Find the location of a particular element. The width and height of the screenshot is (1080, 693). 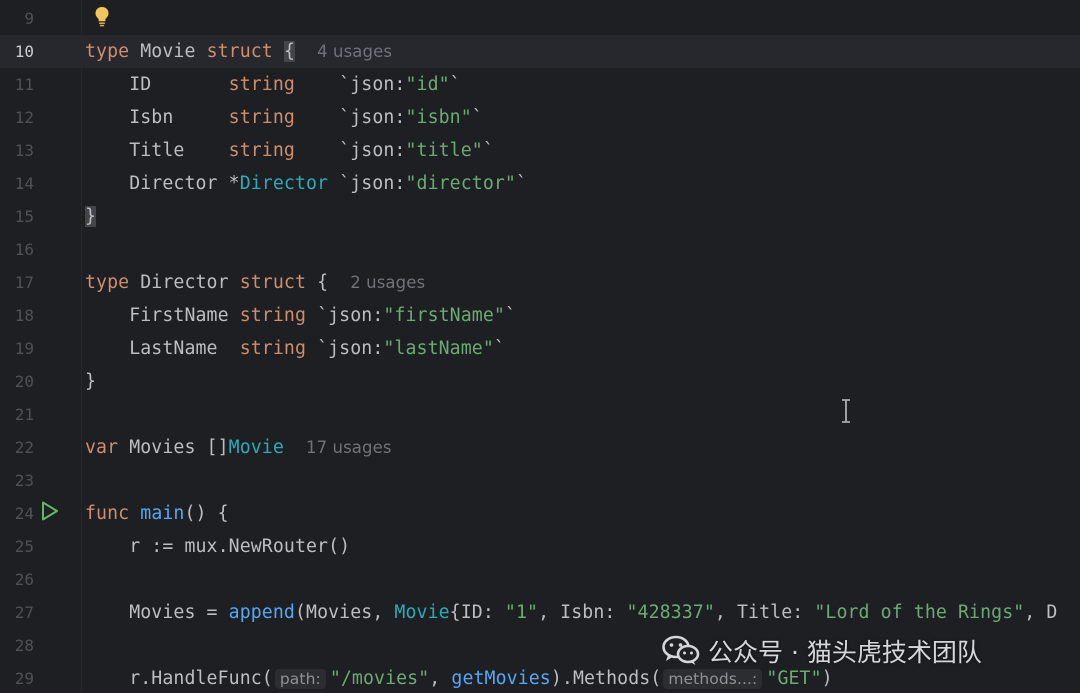

string-literal: "1" is located at coordinates (521, 612).